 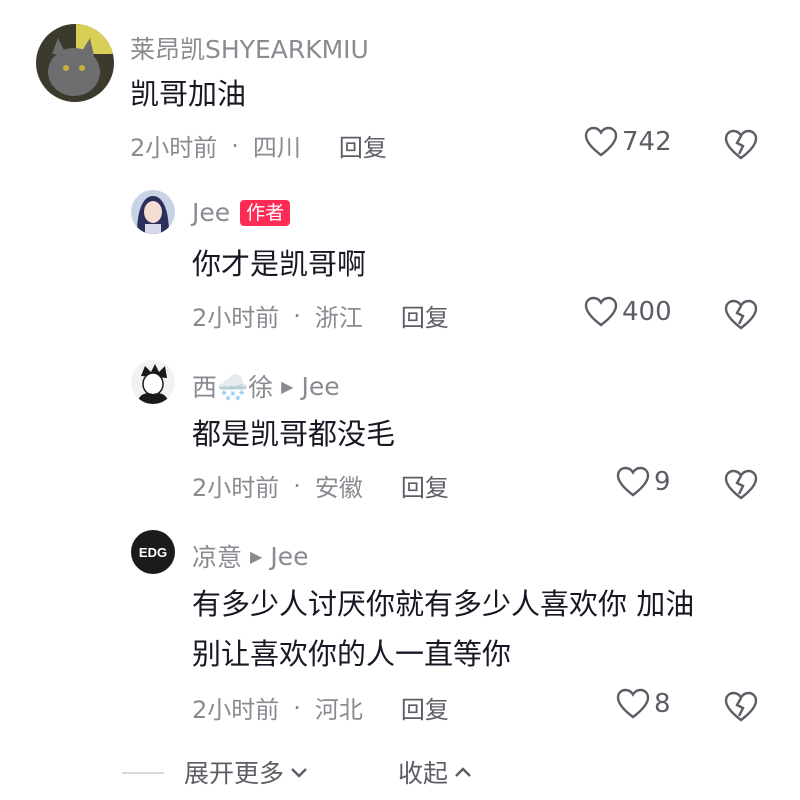 I want to click on anime-avatar-icon, so click(x=153, y=212).